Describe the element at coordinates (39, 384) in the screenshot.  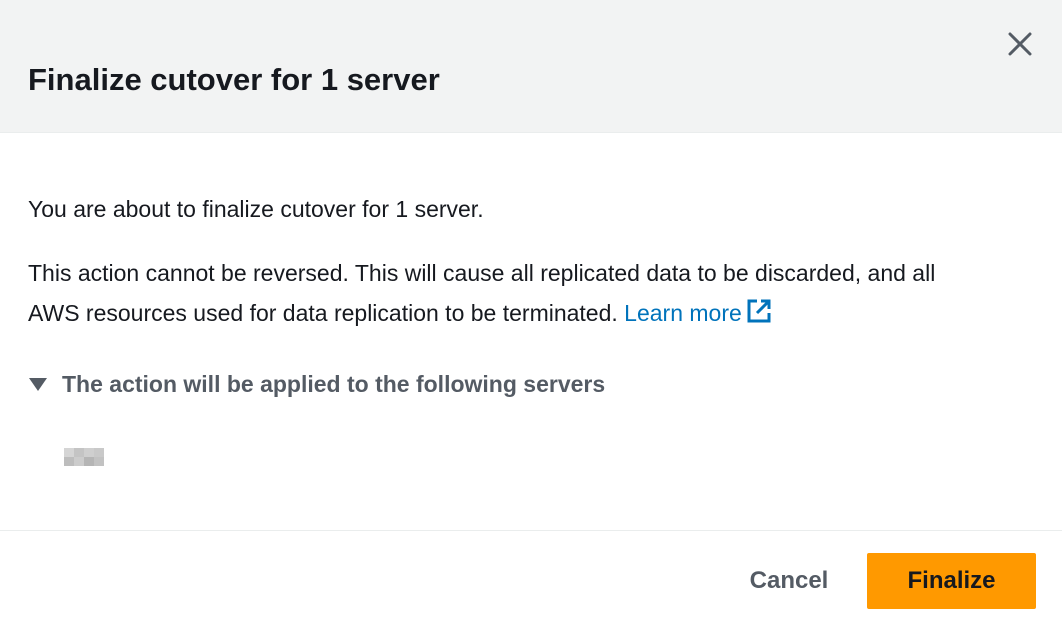
I see `caret-down-icon` at that location.